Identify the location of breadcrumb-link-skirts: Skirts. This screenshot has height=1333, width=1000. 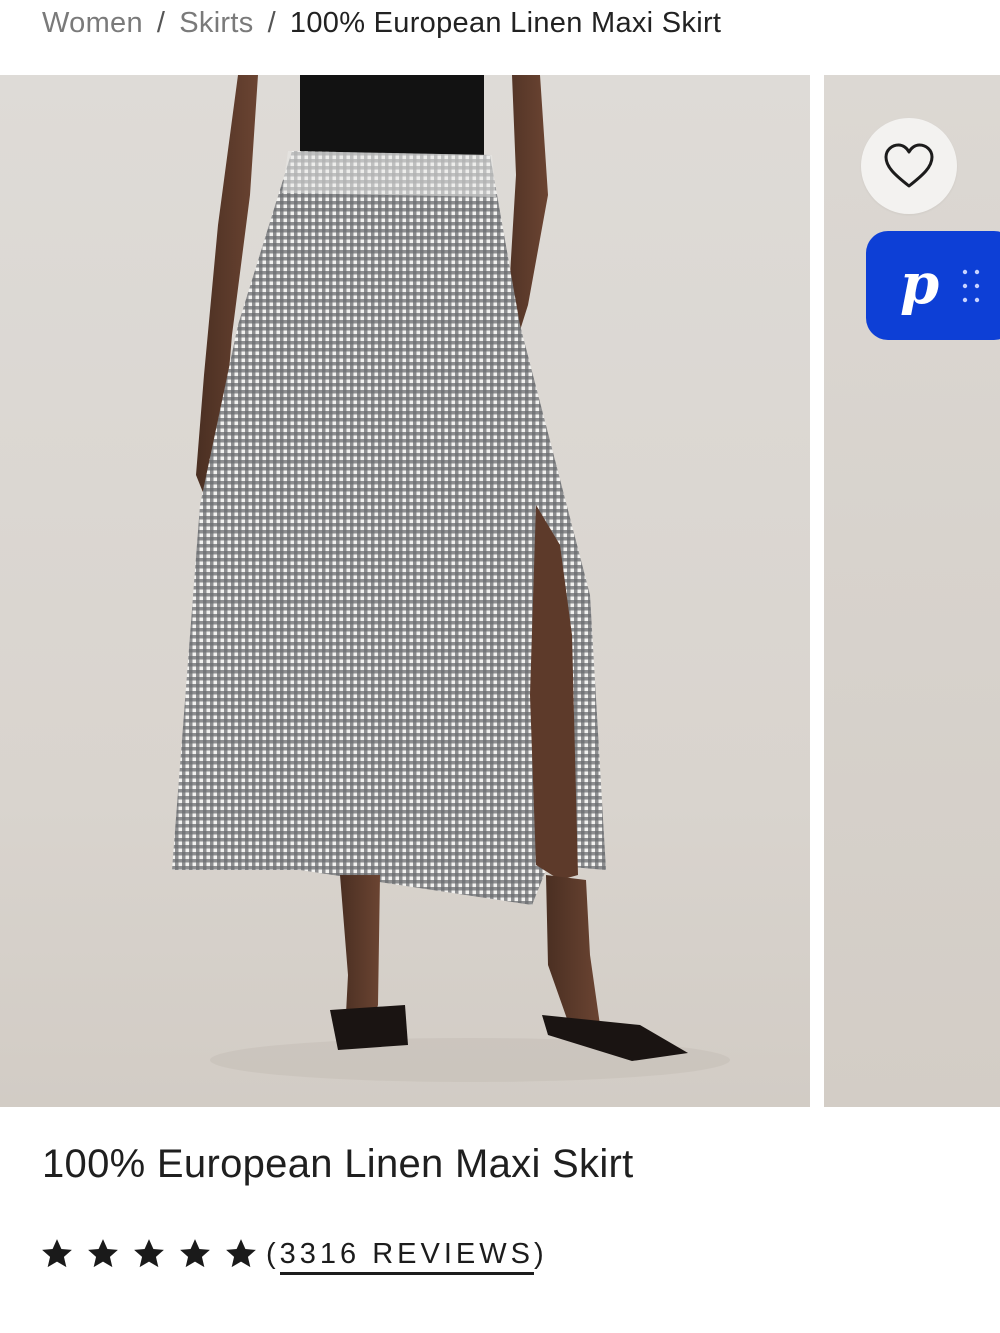
(216, 23).